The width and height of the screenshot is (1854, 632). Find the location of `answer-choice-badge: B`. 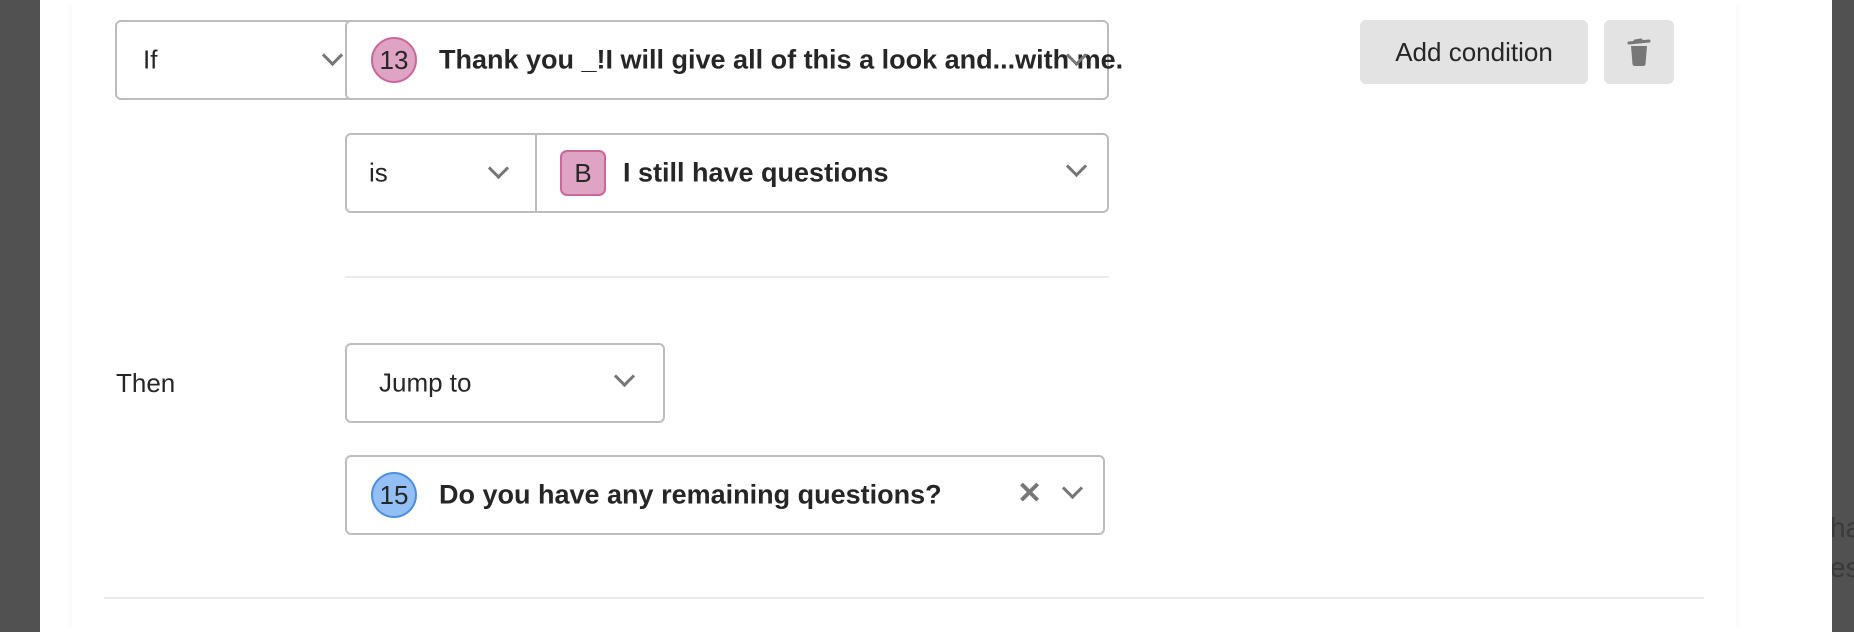

answer-choice-badge: B is located at coordinates (583, 173).